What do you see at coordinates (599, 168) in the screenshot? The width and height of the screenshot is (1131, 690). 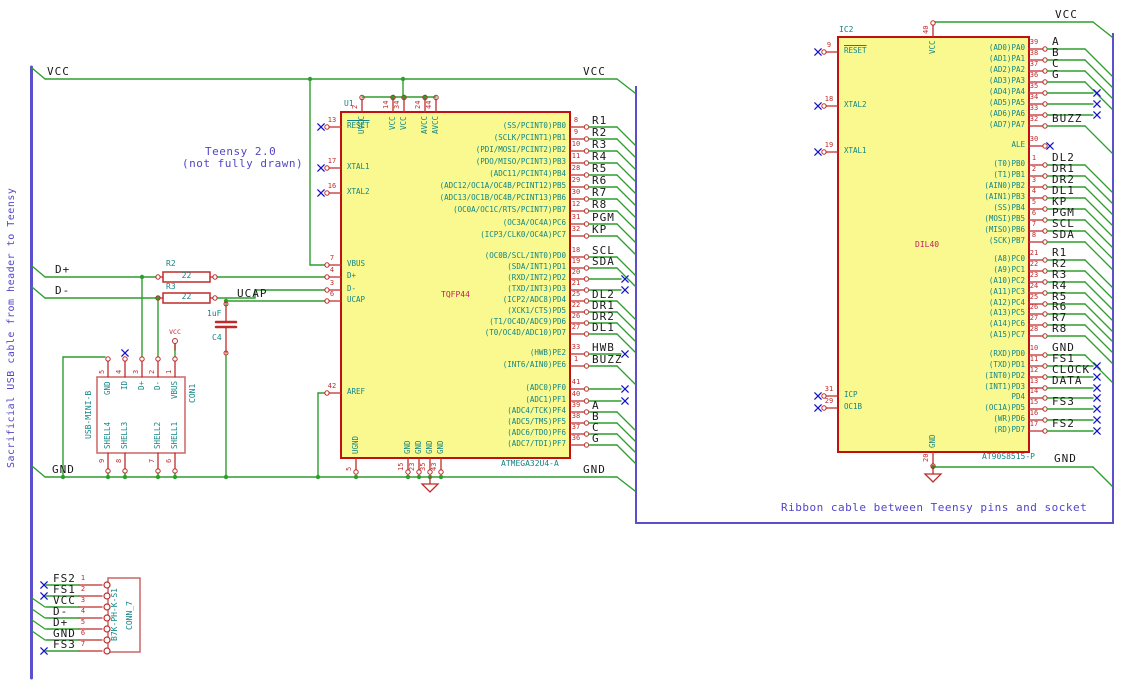 I see `net-label-r5: R5` at bounding box center [599, 168].